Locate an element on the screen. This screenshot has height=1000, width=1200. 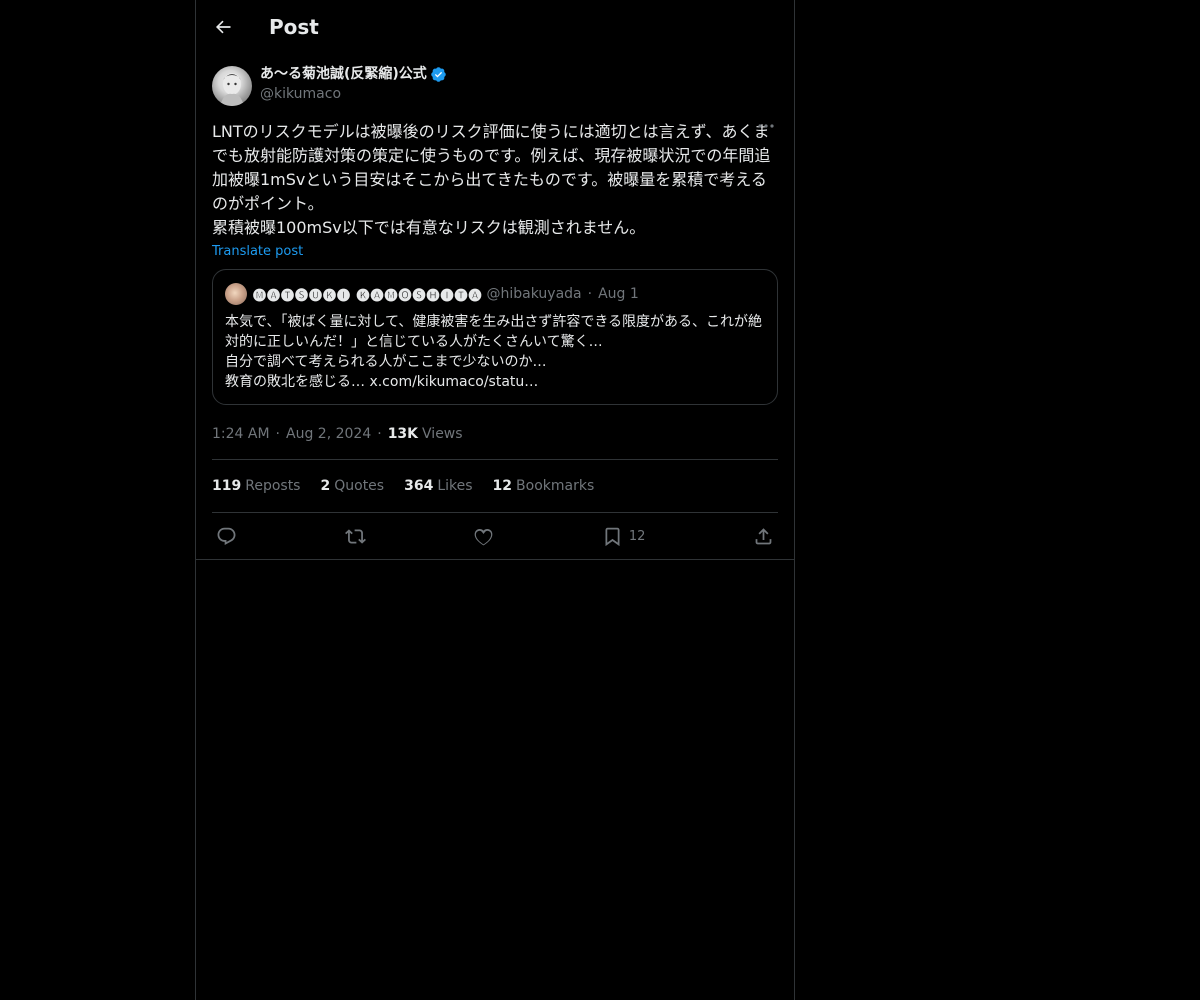
likes-label: Likes is located at coordinates (455, 486).